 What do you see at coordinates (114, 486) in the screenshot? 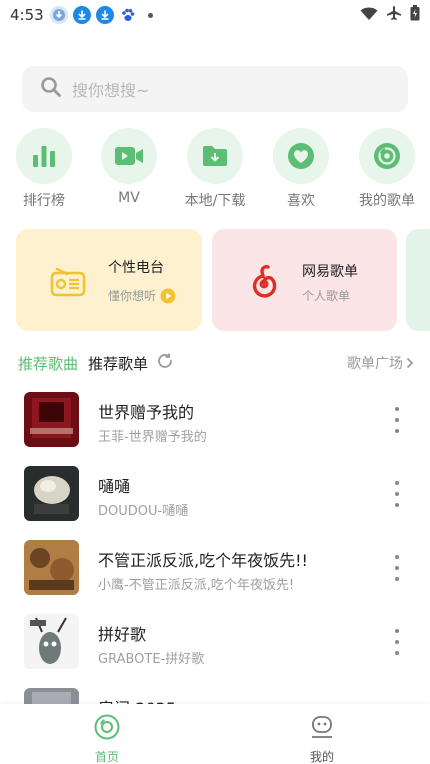
I see `song-title: 嗵嗵` at bounding box center [114, 486].